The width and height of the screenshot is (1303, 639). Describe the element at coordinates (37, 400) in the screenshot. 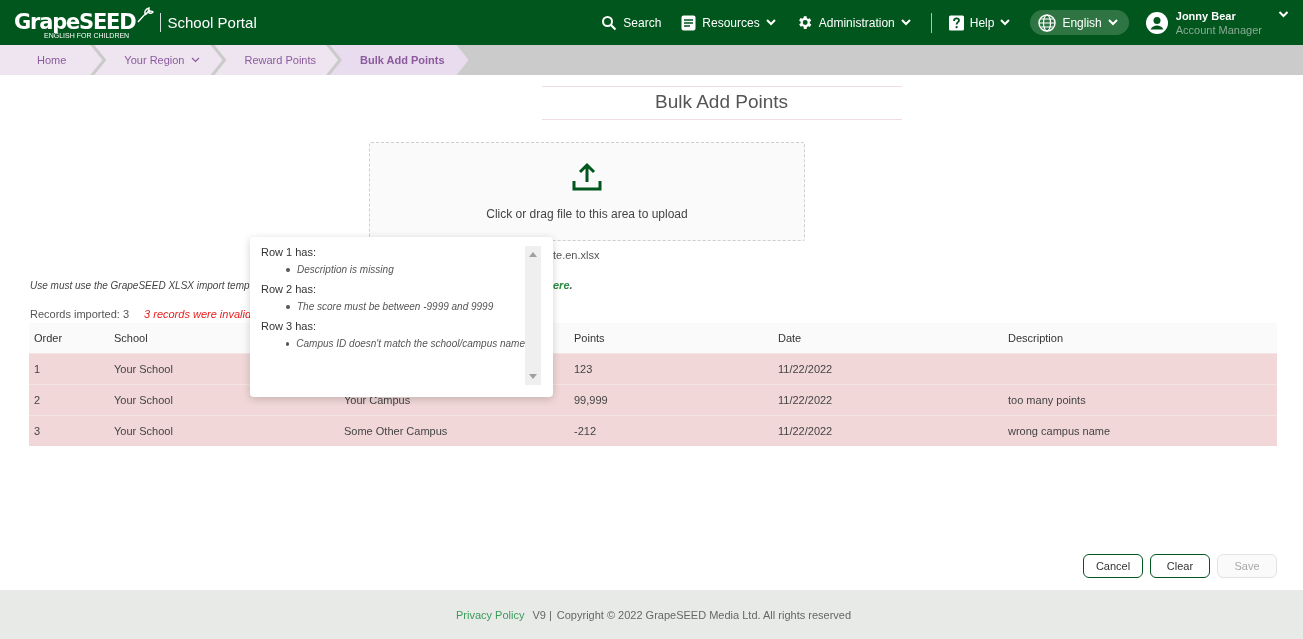

I see `table-cell: 2` at that location.